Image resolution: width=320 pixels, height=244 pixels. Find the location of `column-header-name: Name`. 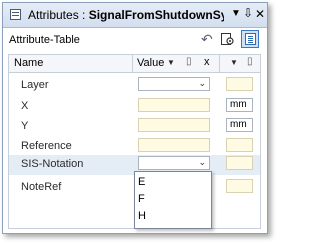

column-header-name: Name is located at coordinates (28, 63).